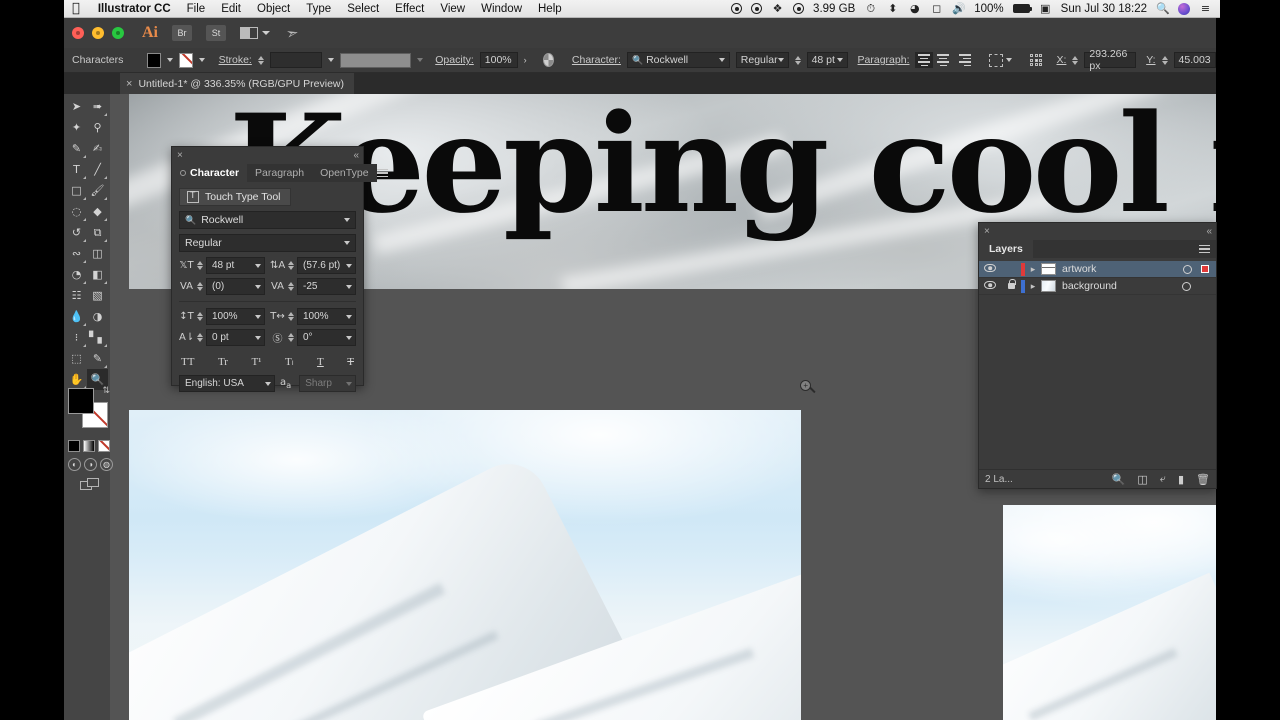  Describe the element at coordinates (320, 362) in the screenshot. I see `underline-button: T` at that location.